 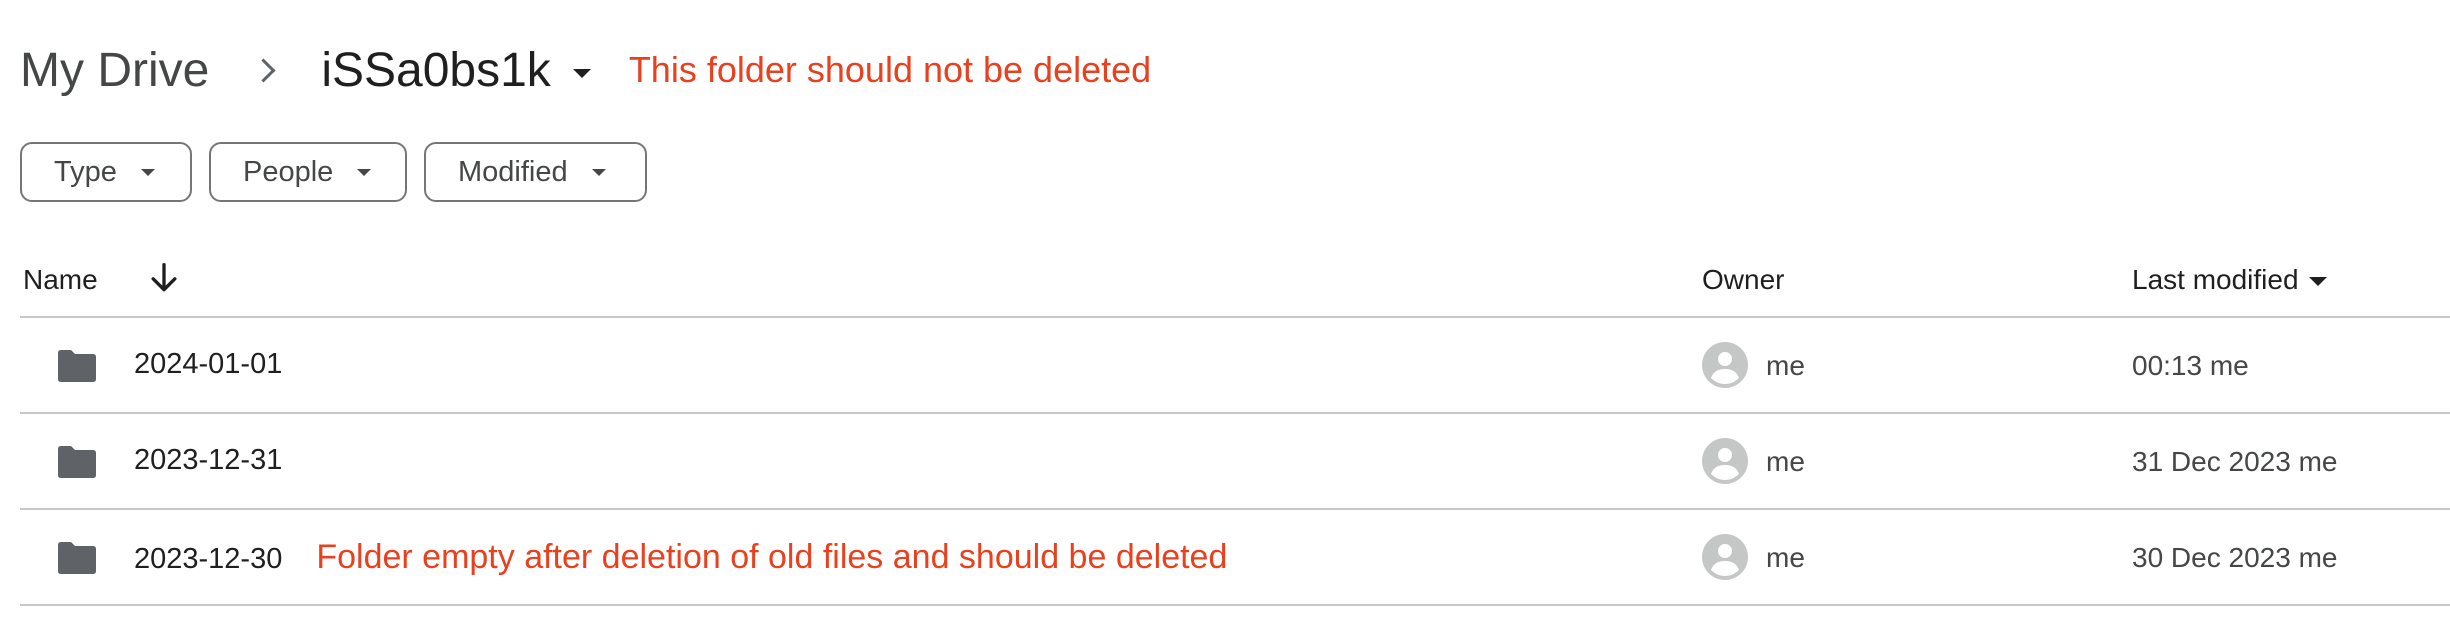 I want to click on arrow-down-icon, so click(x=164, y=278).